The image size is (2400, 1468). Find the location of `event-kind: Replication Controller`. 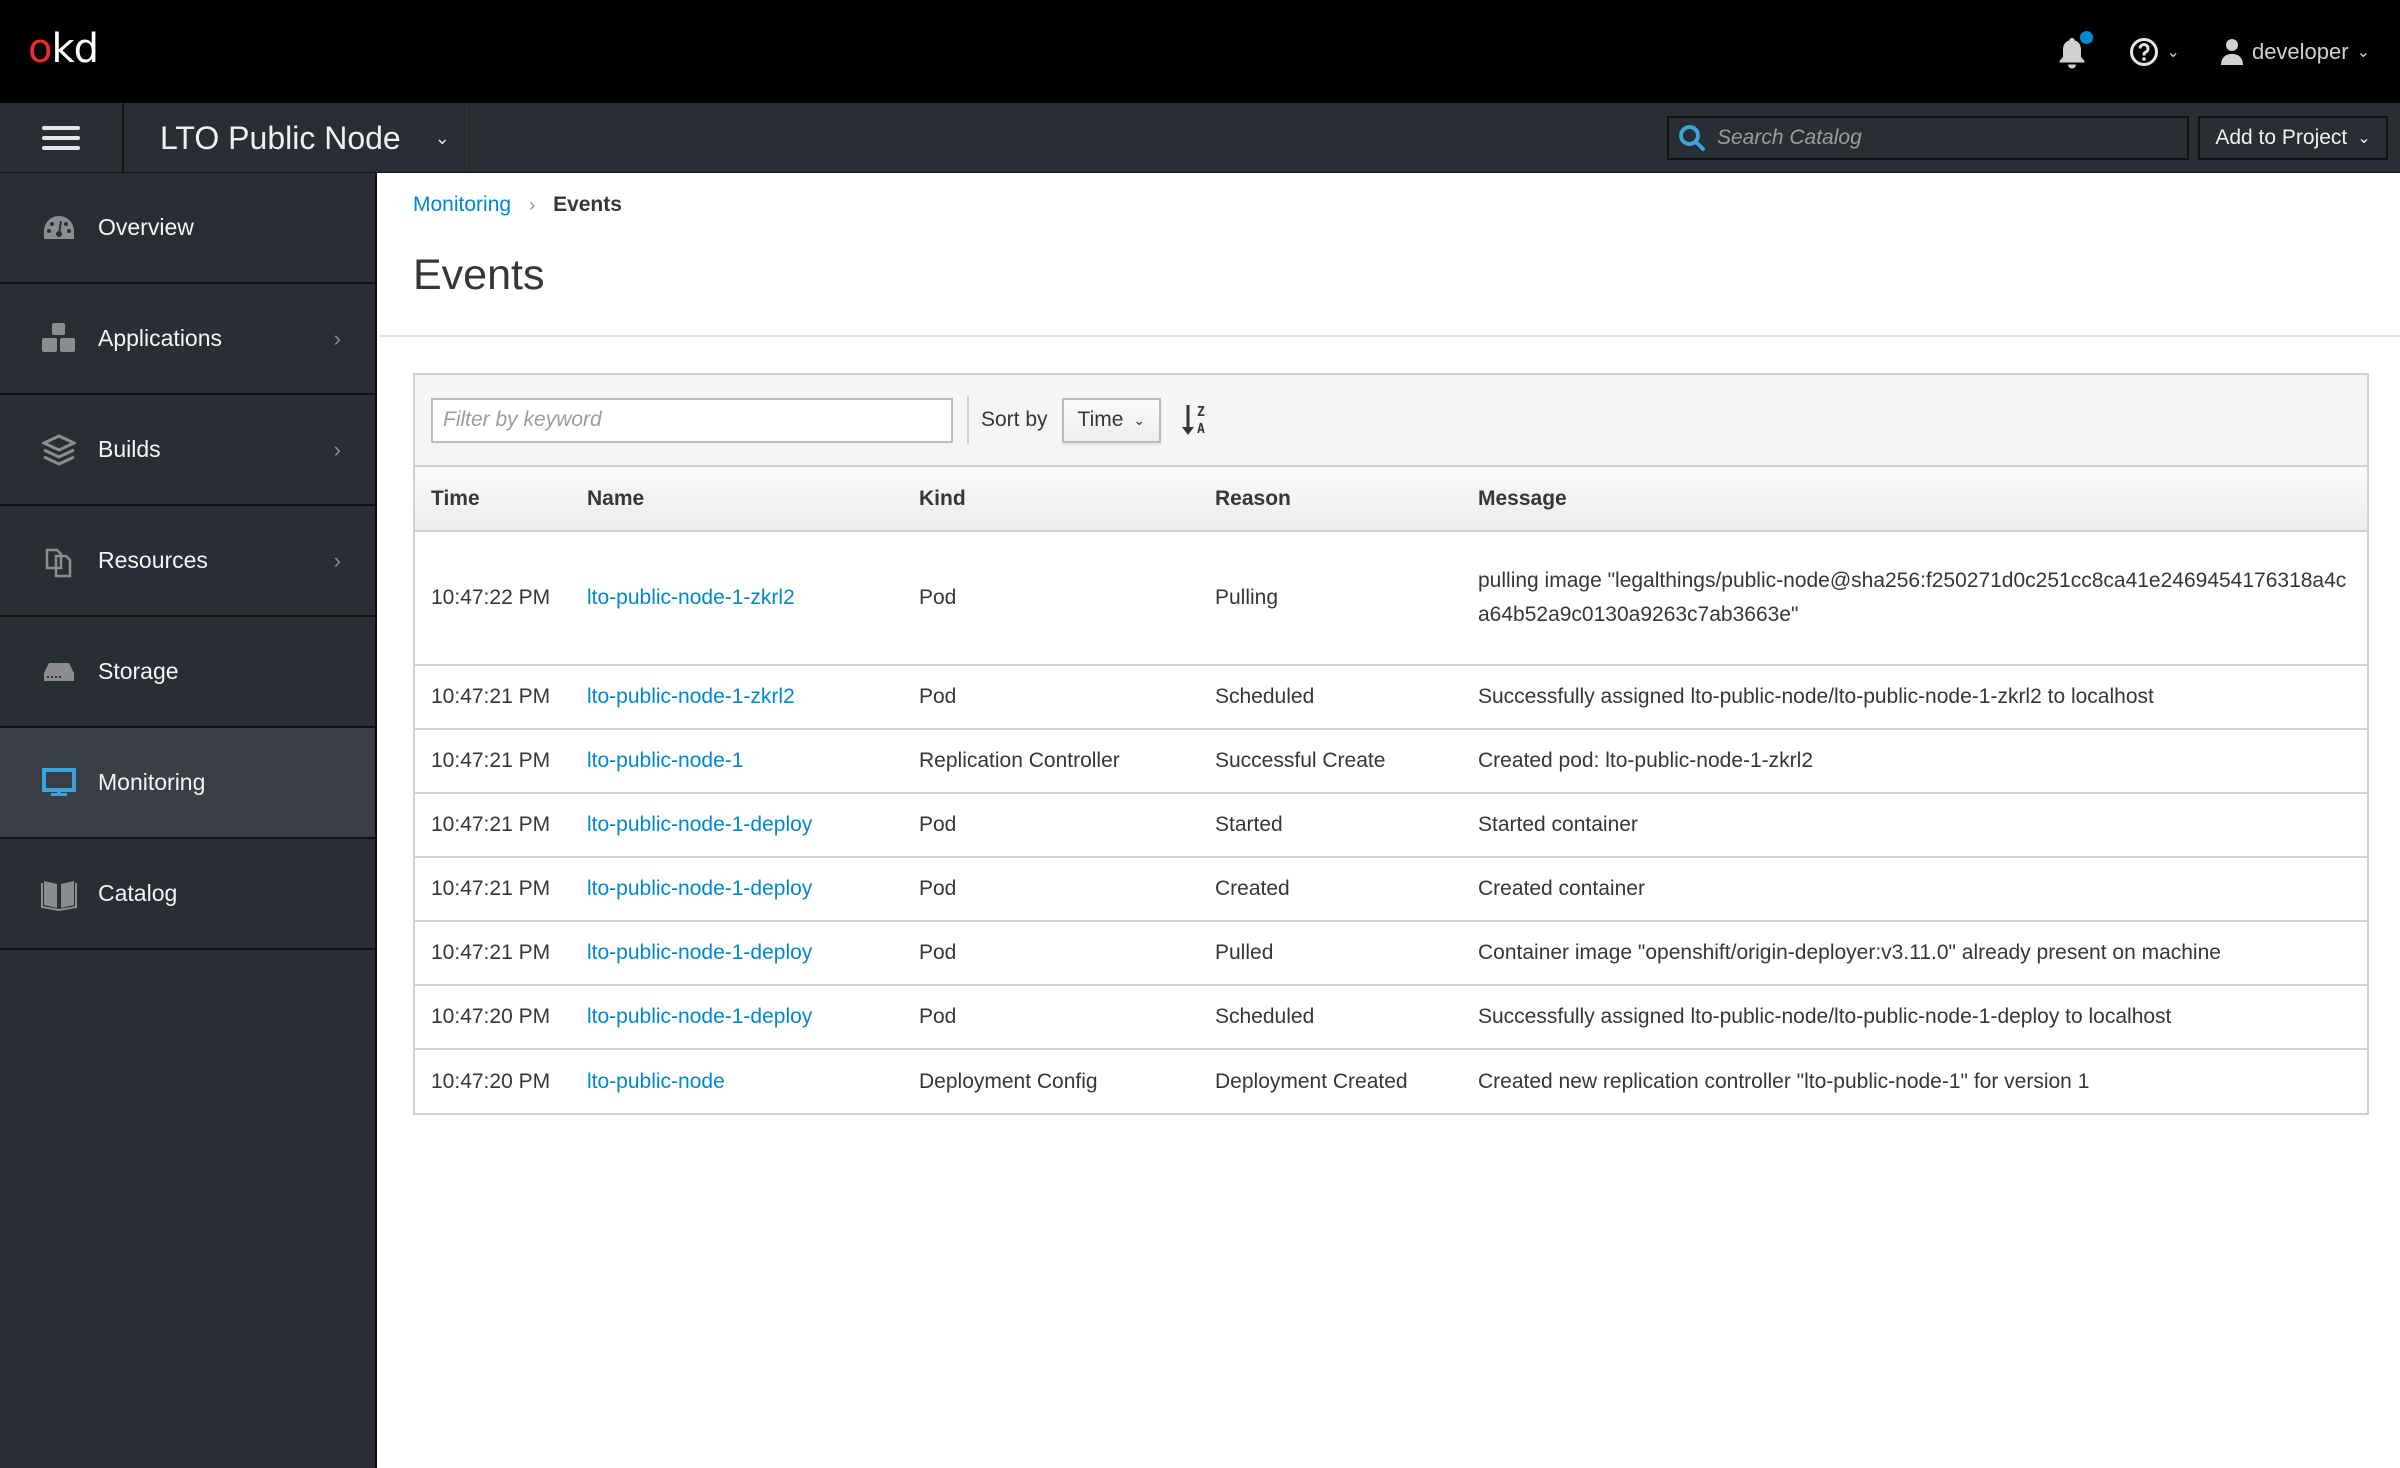

event-kind: Replication Controller is located at coordinates (1051, 761).